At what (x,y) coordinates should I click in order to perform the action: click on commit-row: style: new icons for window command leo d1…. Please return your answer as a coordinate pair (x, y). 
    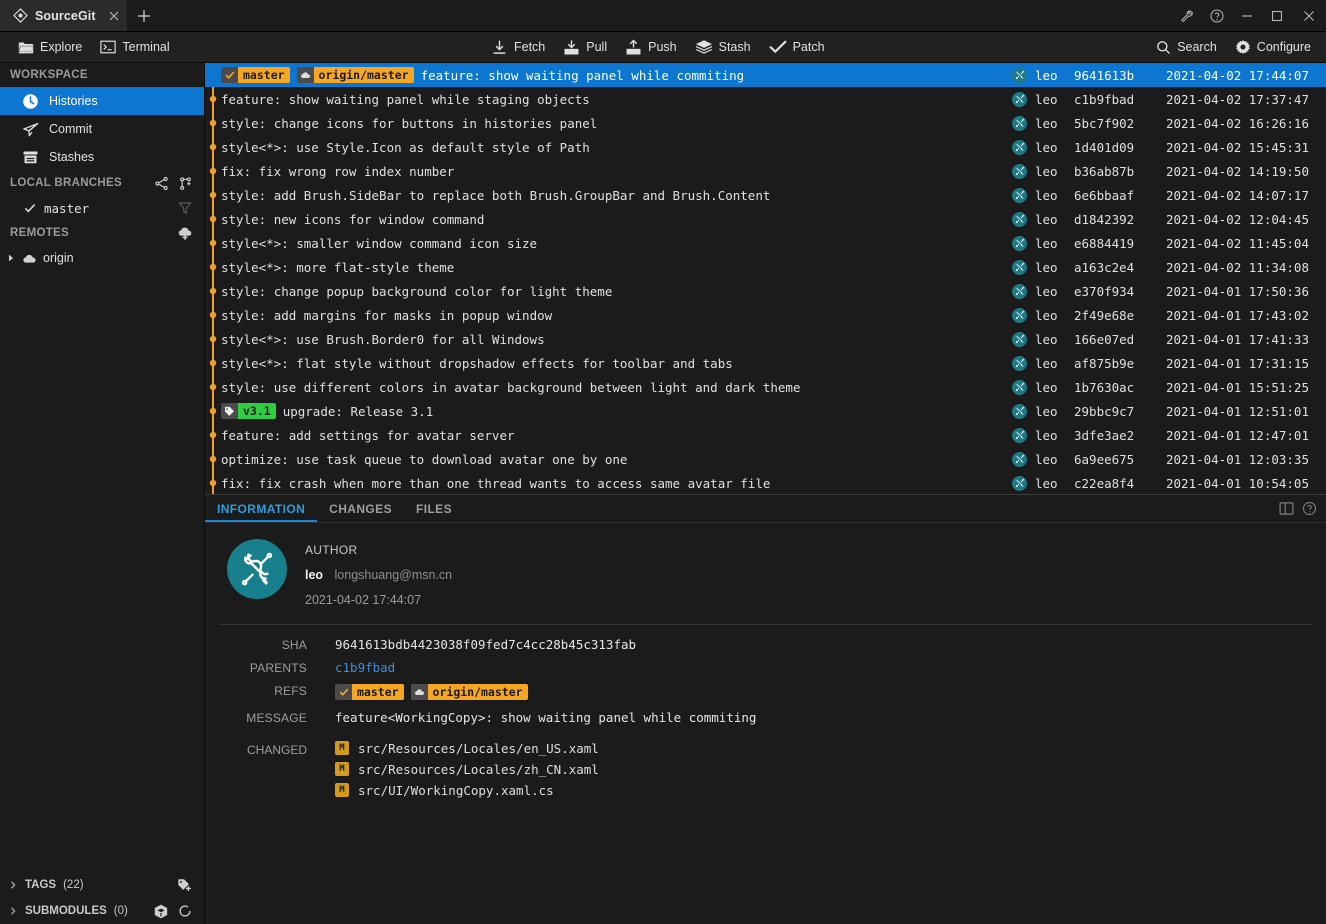
    Looking at the image, I should click on (765, 219).